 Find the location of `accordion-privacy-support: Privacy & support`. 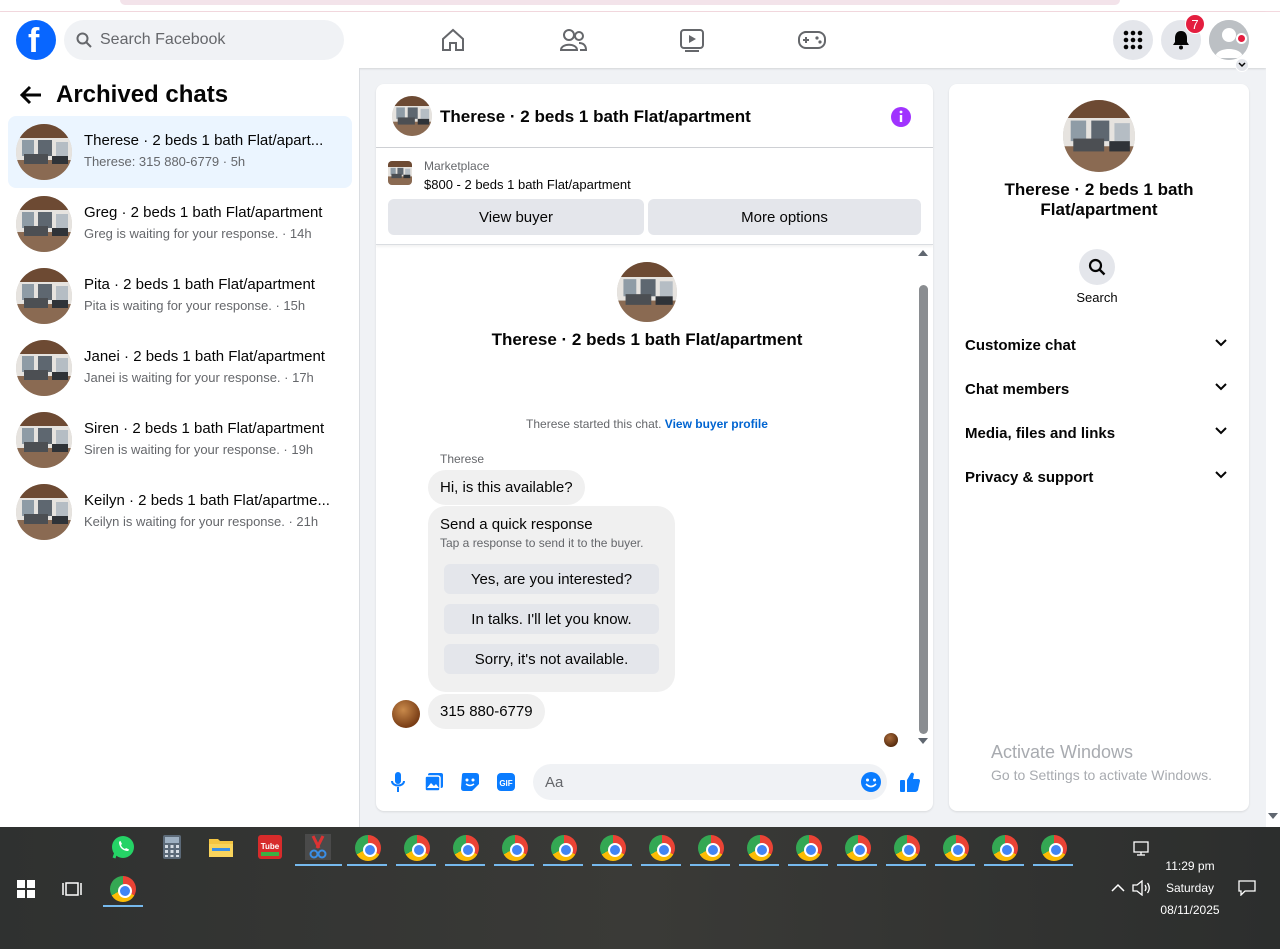

accordion-privacy-support: Privacy & support is located at coordinates (1099, 478).